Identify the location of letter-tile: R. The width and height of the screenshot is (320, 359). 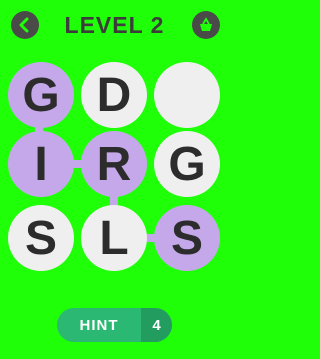
(114, 164).